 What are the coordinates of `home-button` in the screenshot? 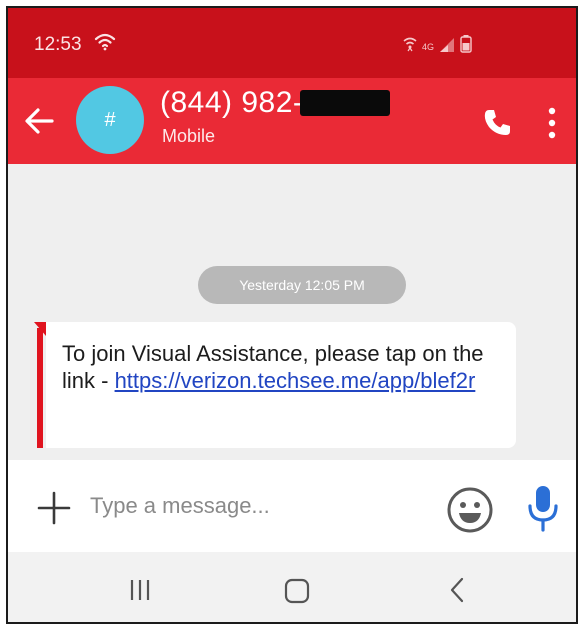 It's located at (297, 591).